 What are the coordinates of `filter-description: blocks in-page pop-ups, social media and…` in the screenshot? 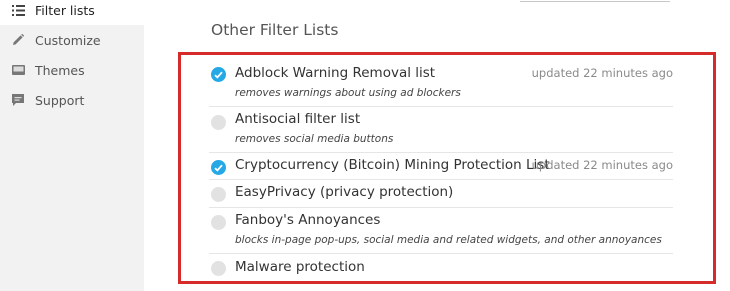 It's located at (448, 240).